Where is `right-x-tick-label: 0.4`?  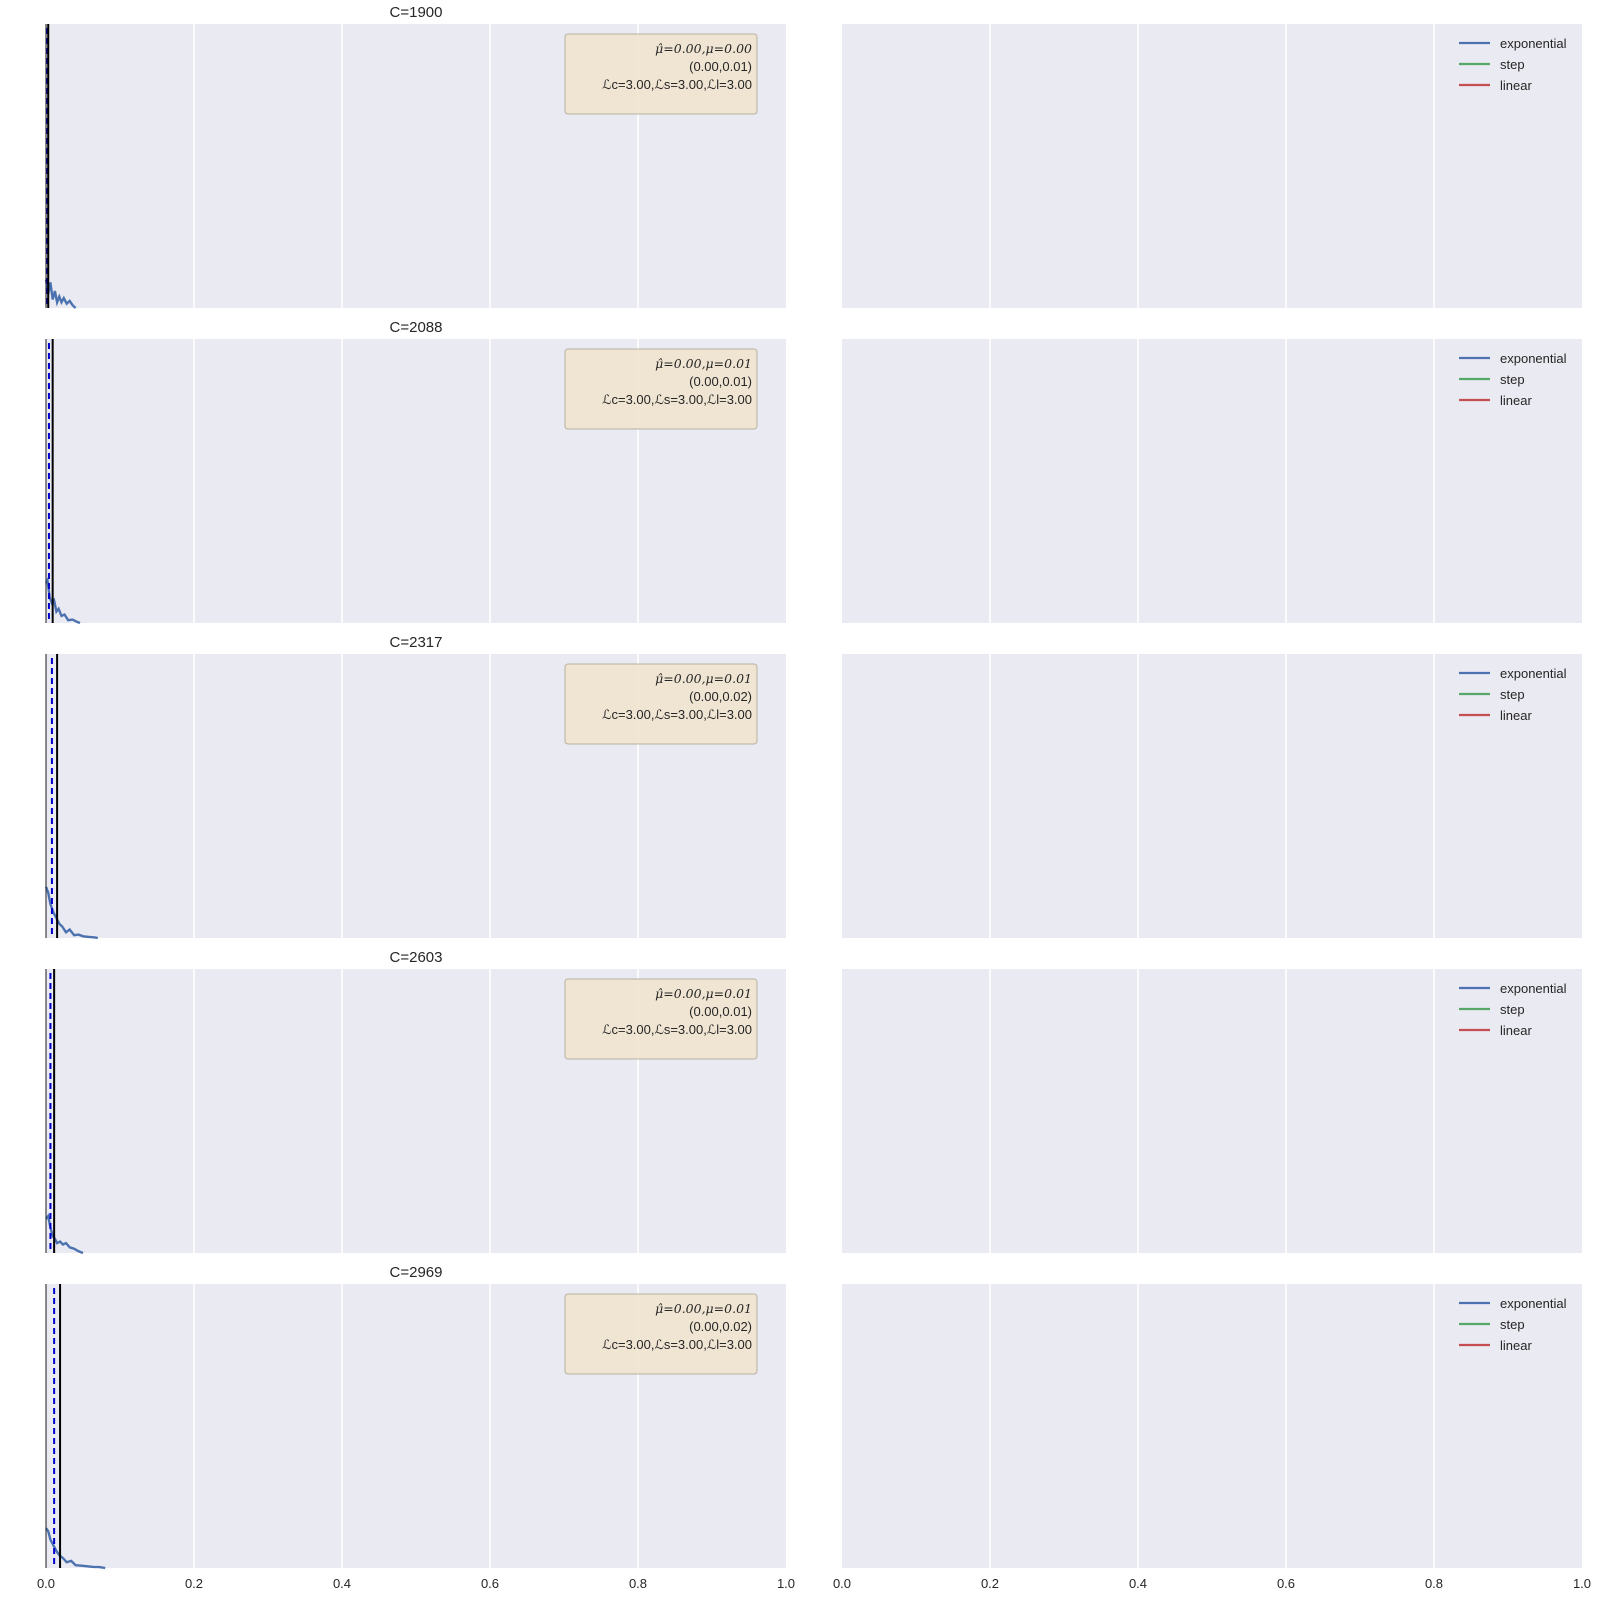
right-x-tick-label: 0.4 is located at coordinates (1138, 1583).